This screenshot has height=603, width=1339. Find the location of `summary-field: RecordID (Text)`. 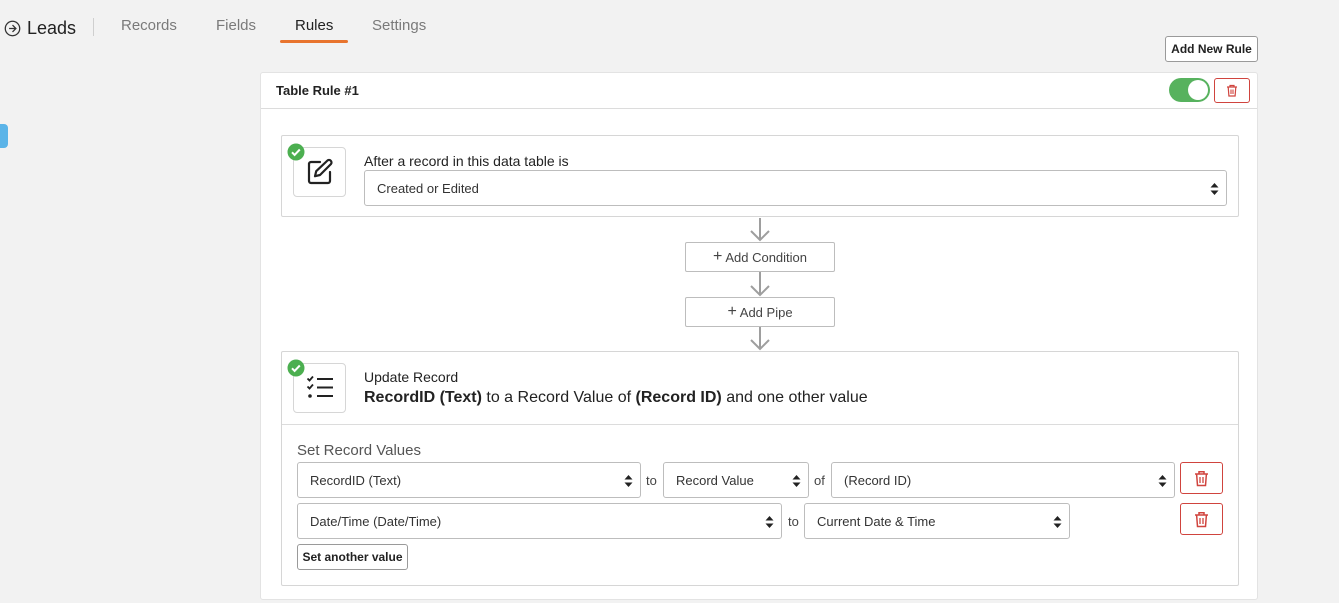

summary-field: RecordID (Text) is located at coordinates (423, 397).